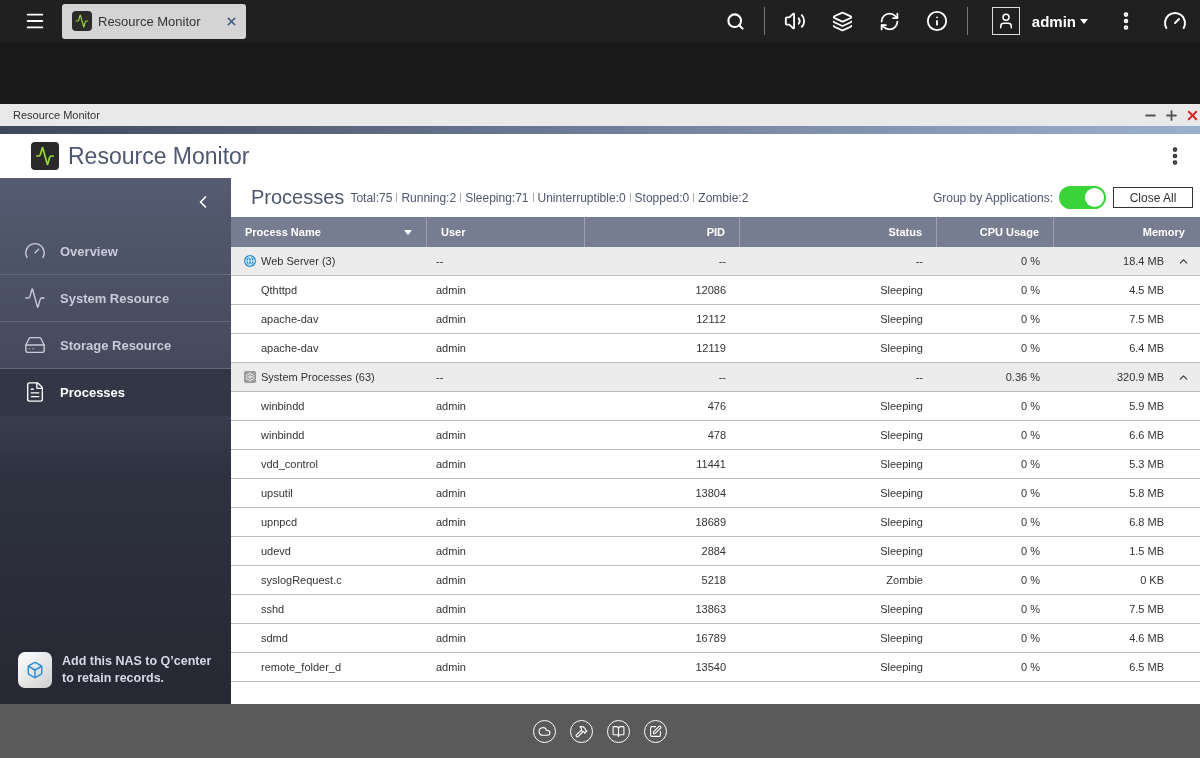  Describe the element at coordinates (581, 197) in the screenshot. I see `stat-text: Uninterruptible:0` at that location.